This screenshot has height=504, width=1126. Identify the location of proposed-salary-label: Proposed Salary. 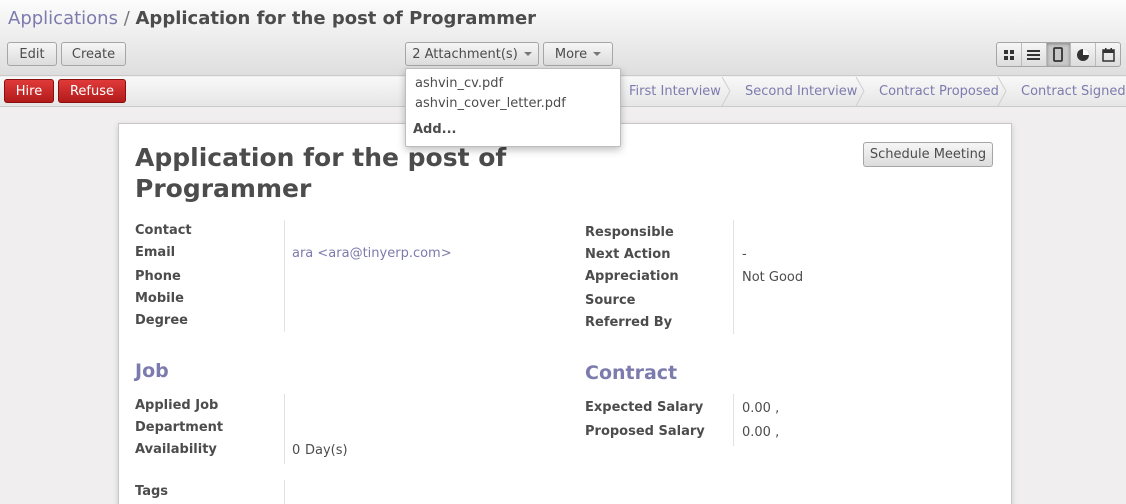
(645, 431).